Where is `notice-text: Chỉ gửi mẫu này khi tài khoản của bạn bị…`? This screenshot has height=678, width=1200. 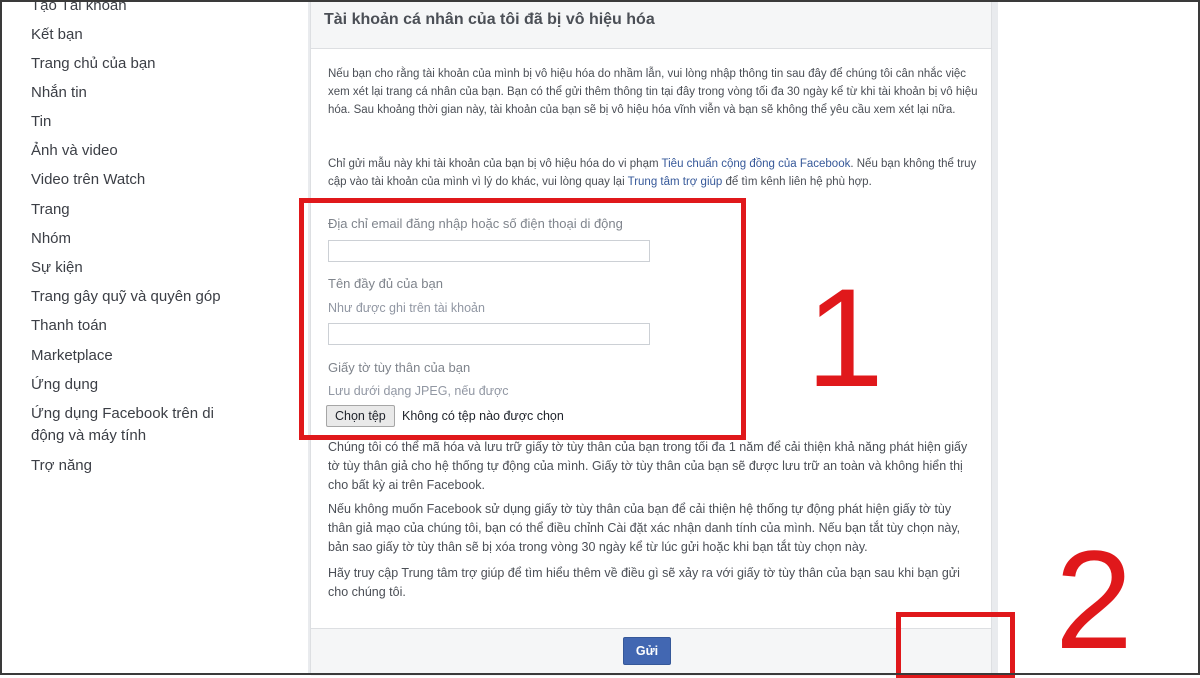 notice-text: Chỉ gửi mẫu này khi tài khoản của bạn bị… is located at coordinates (653, 173).